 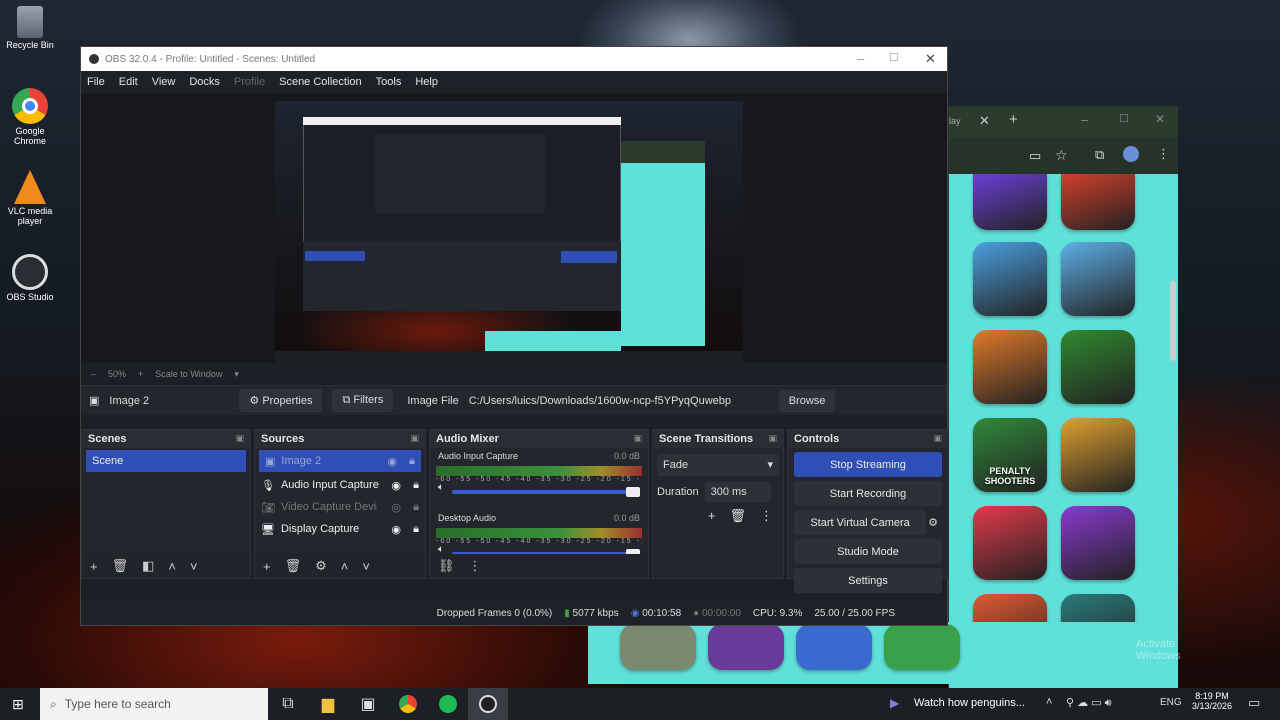 What do you see at coordinates (128, 82) in the screenshot?
I see `menu-edit: Edit` at bounding box center [128, 82].